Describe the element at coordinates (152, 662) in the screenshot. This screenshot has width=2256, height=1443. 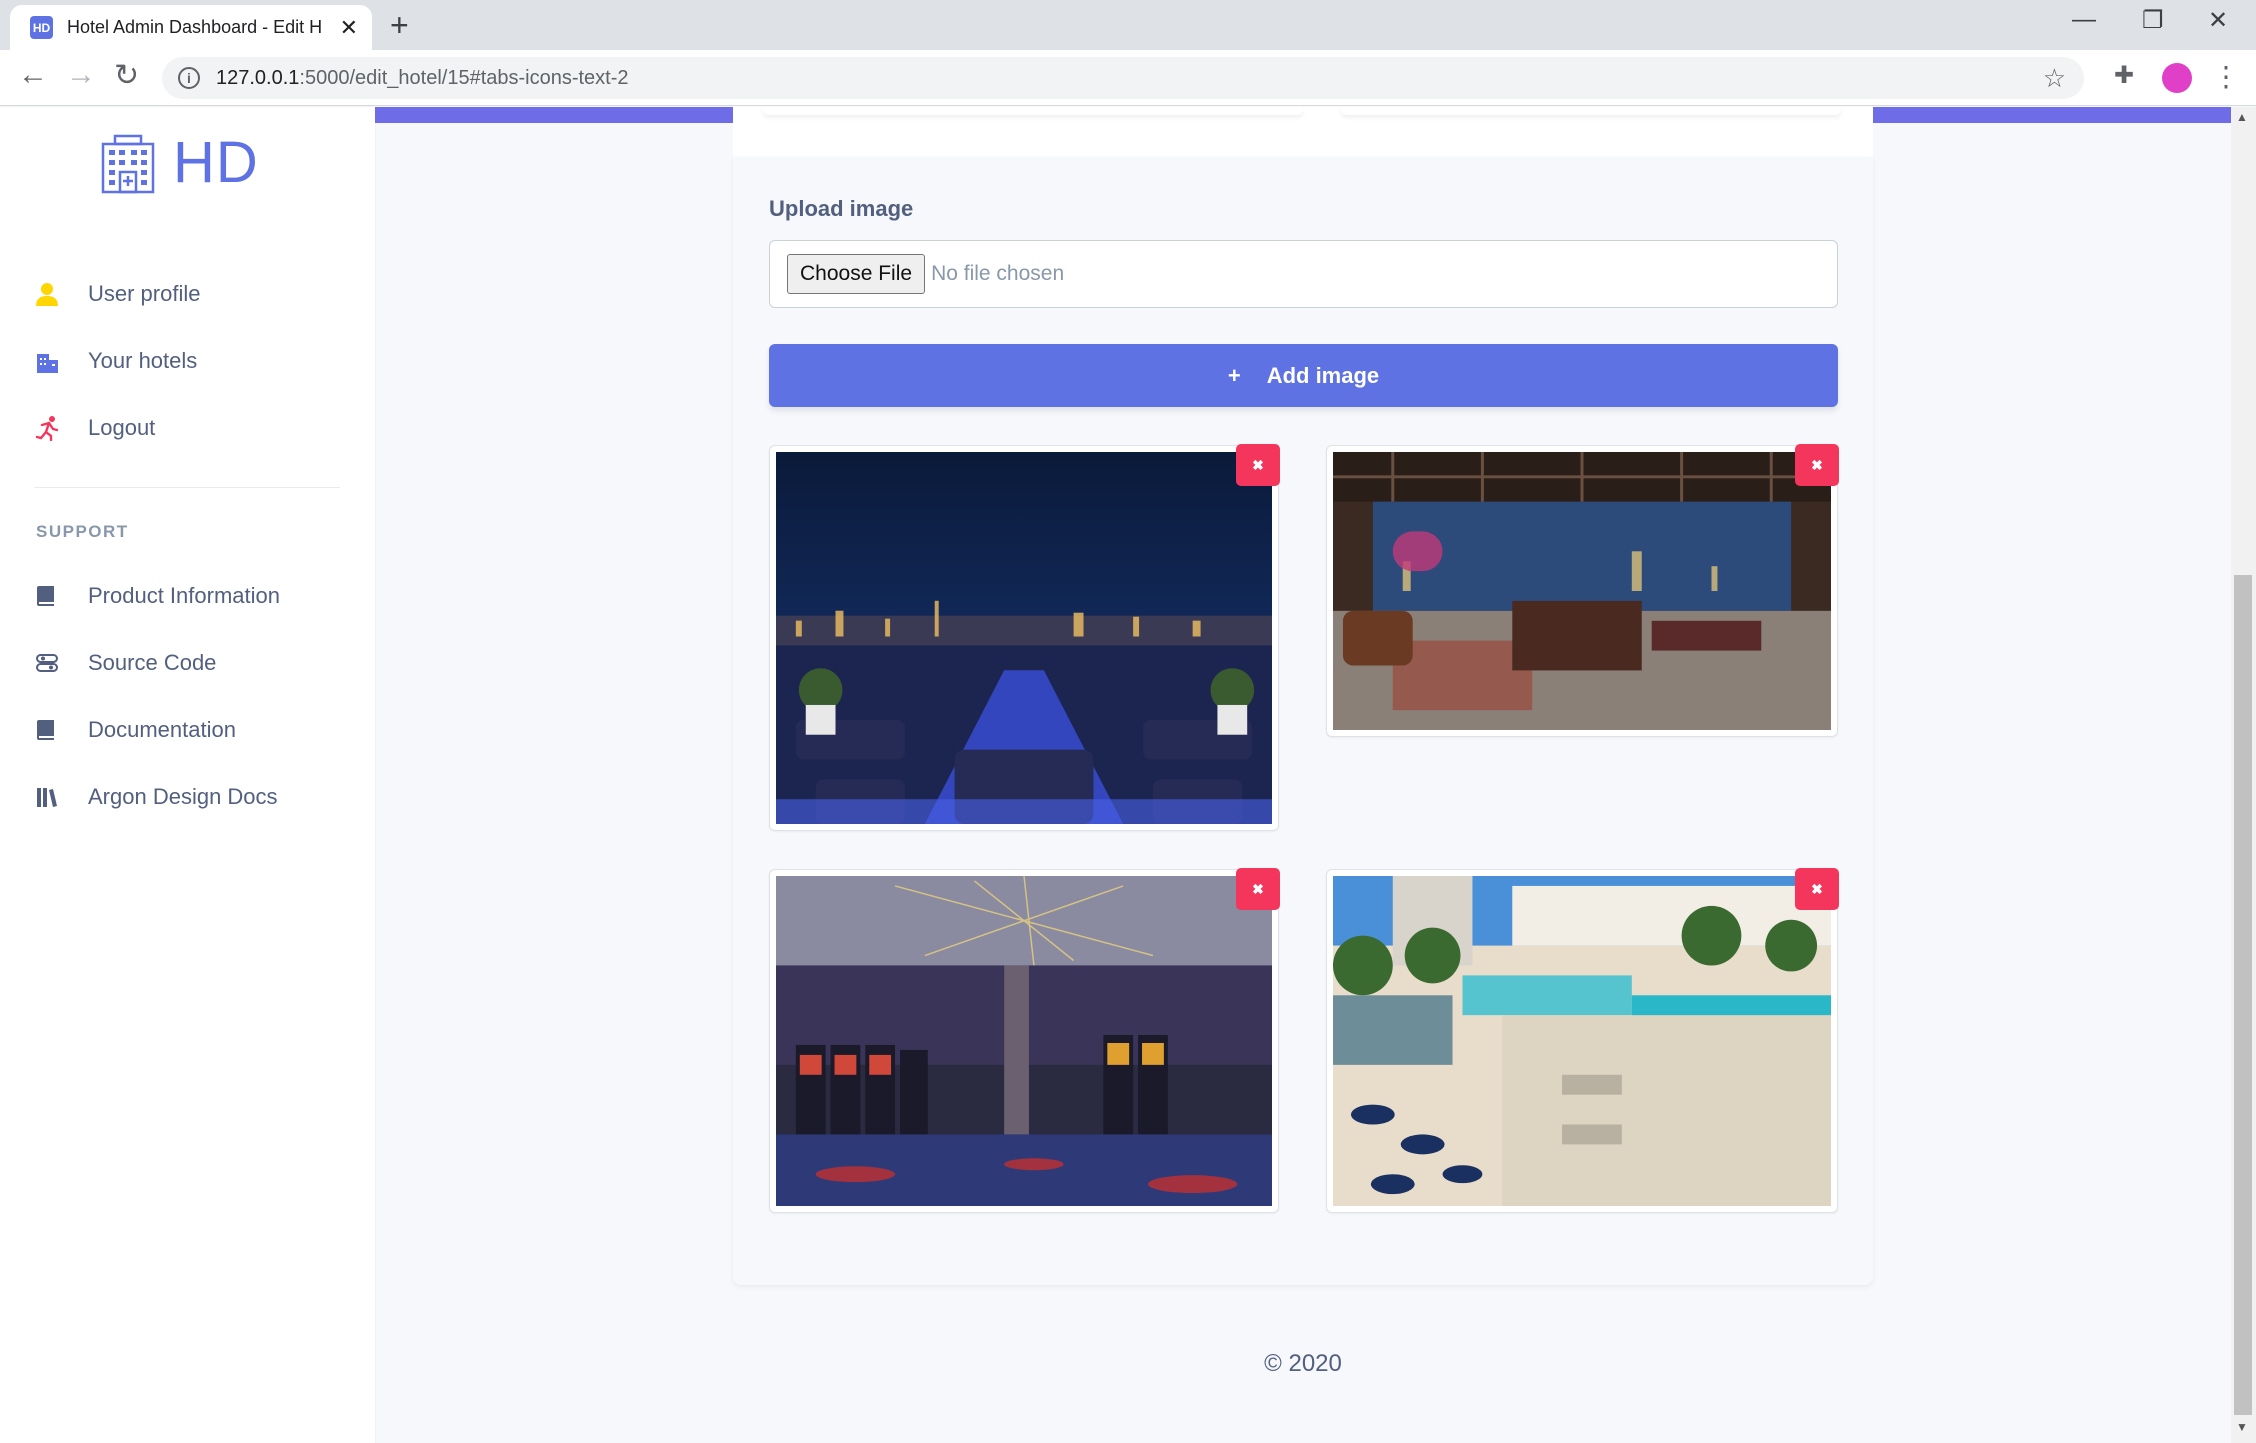
I see `sidebar-item-label: Source Code` at that location.